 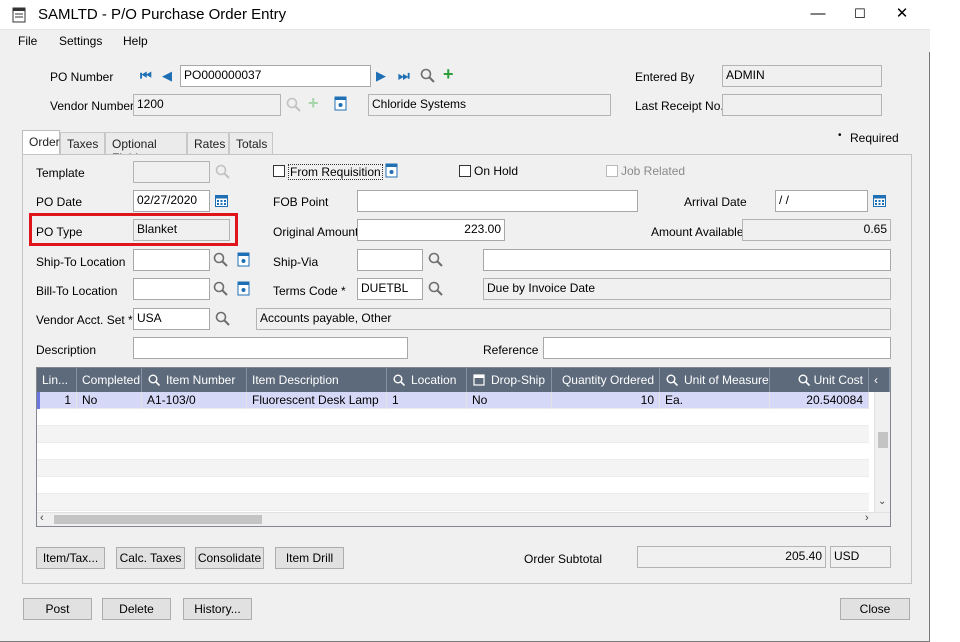 What do you see at coordinates (867, 518) in the screenshot?
I see `scroll-right-icon: ›` at bounding box center [867, 518].